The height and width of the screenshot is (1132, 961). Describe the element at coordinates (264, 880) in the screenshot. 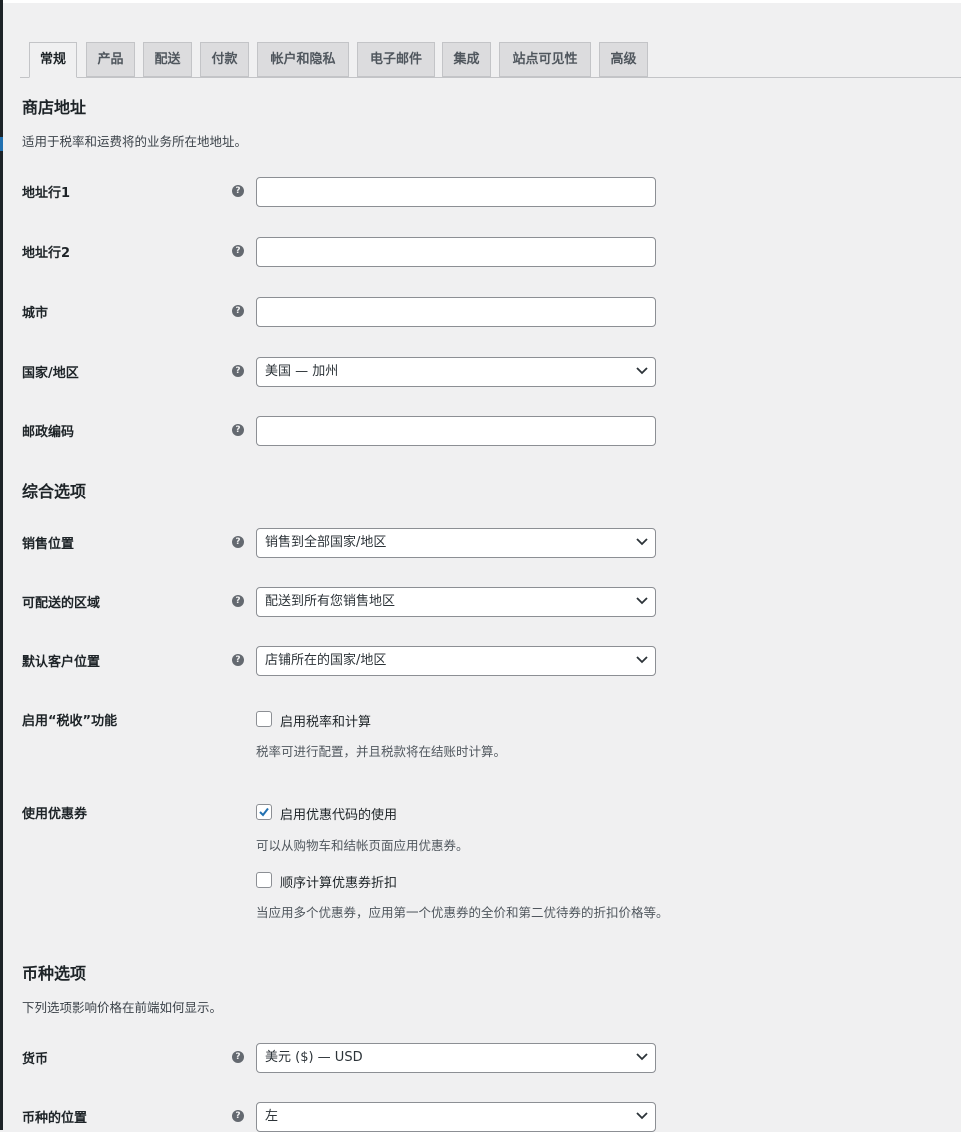

I see `sequential-coupons-checkbox` at that location.